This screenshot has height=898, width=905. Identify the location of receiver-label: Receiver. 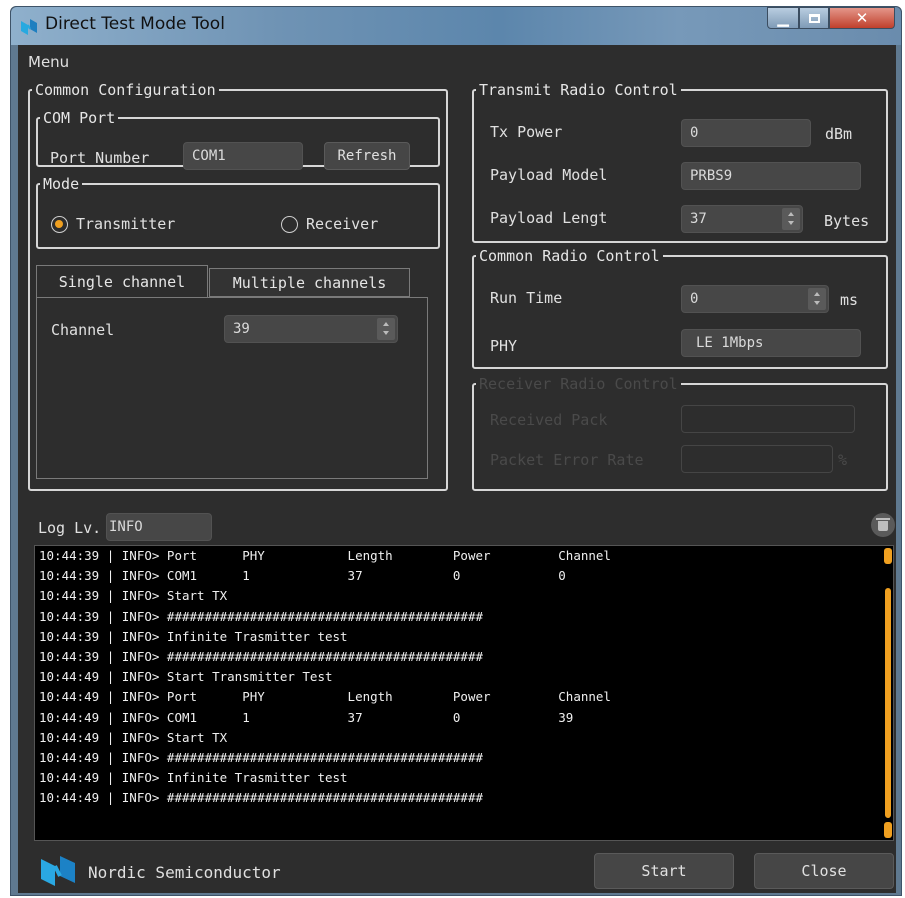
(342, 224).